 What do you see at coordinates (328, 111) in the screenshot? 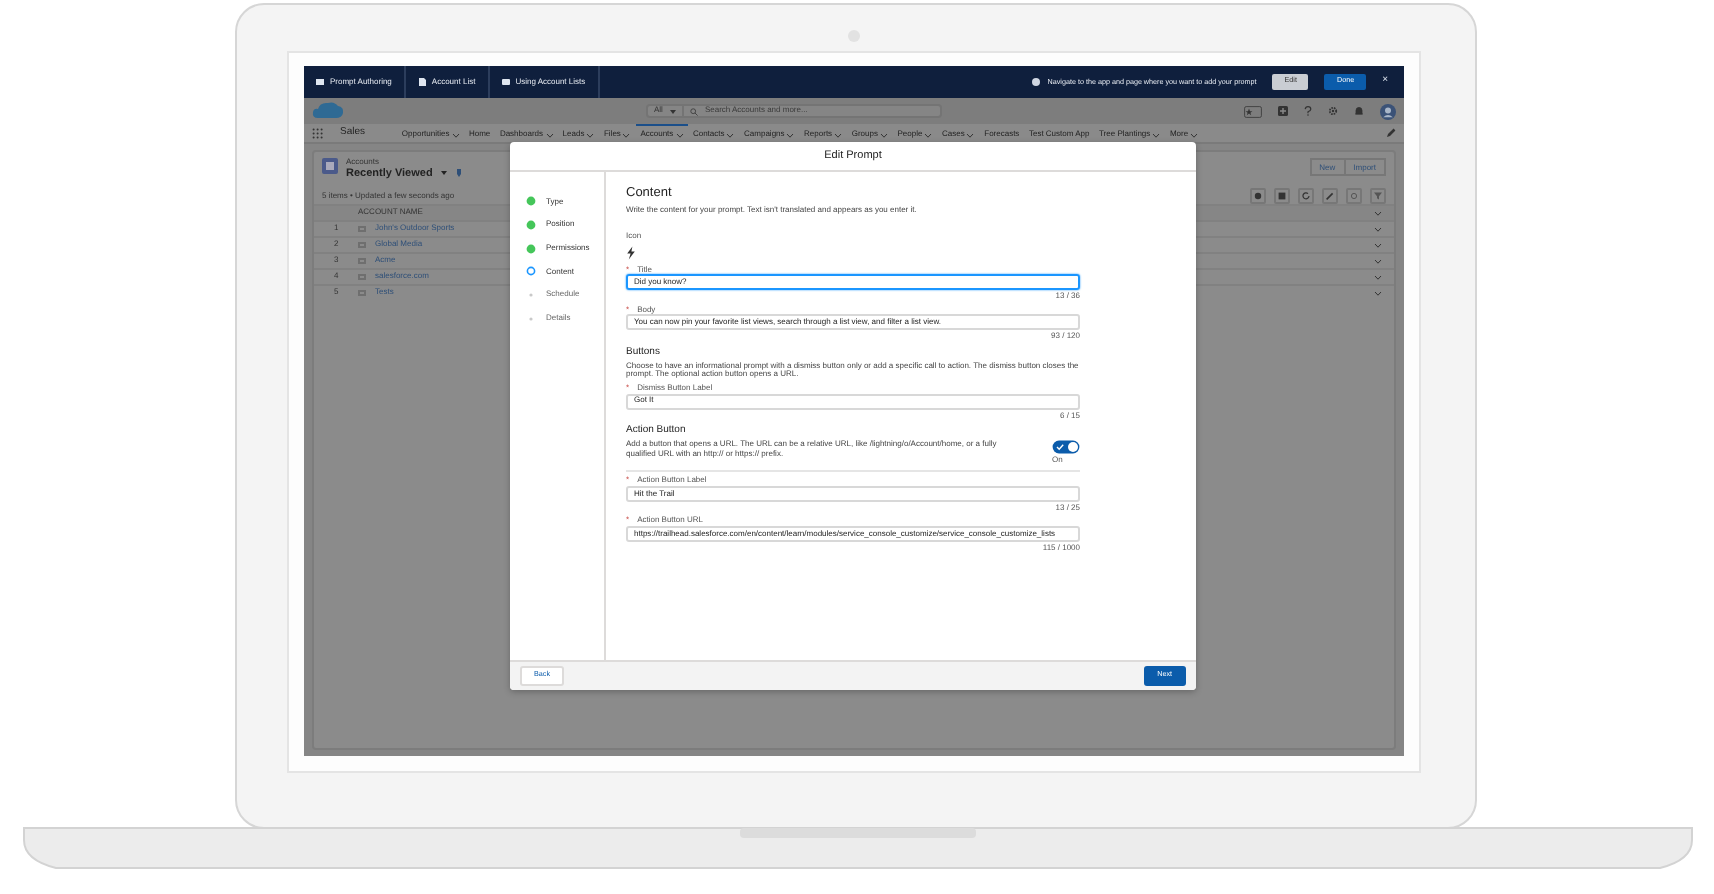
I see `cloud-logo` at bounding box center [328, 111].